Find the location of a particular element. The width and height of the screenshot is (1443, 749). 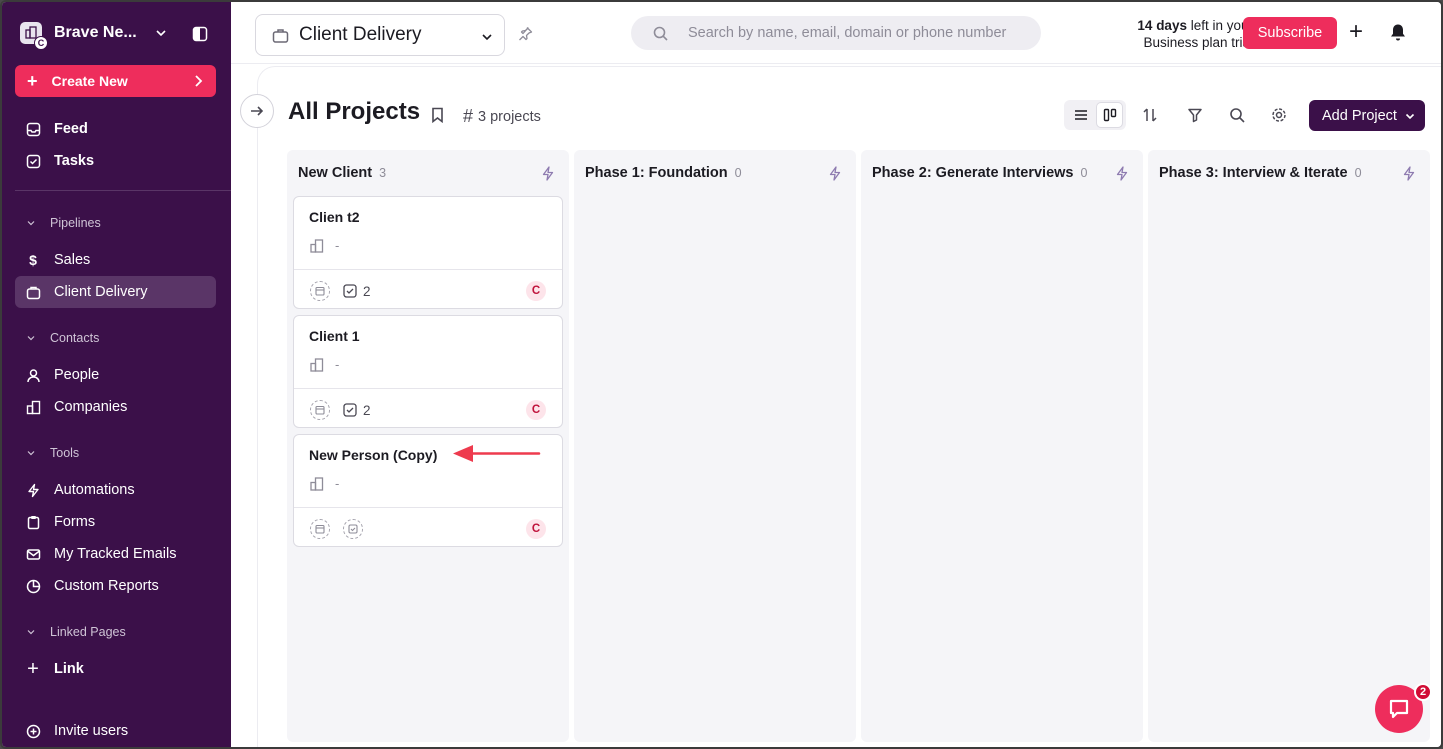

kanban-icon is located at coordinates (1109, 115).